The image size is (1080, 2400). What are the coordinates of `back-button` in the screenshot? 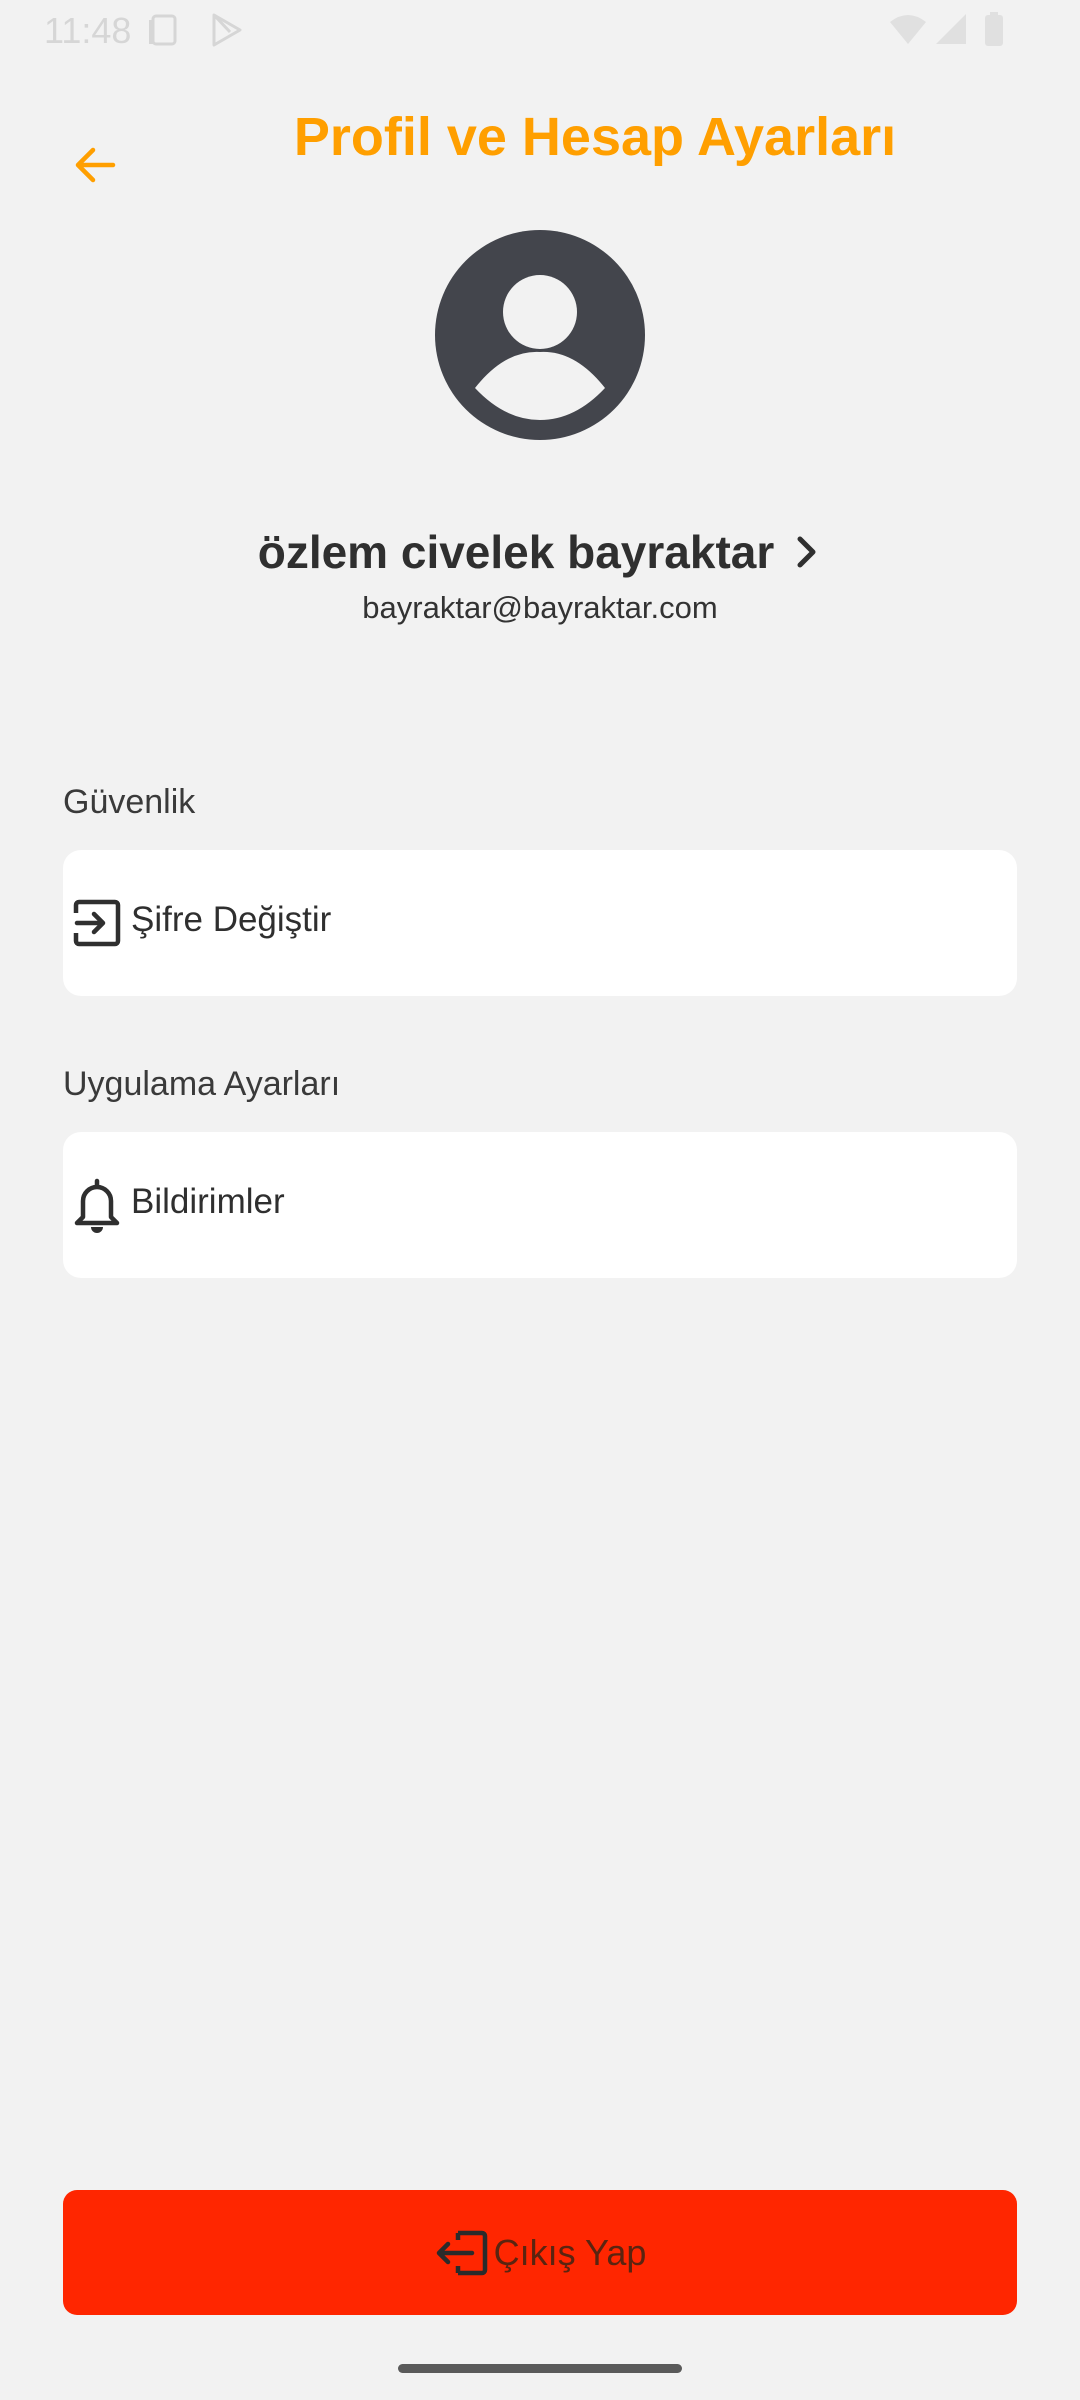 It's located at (95, 165).